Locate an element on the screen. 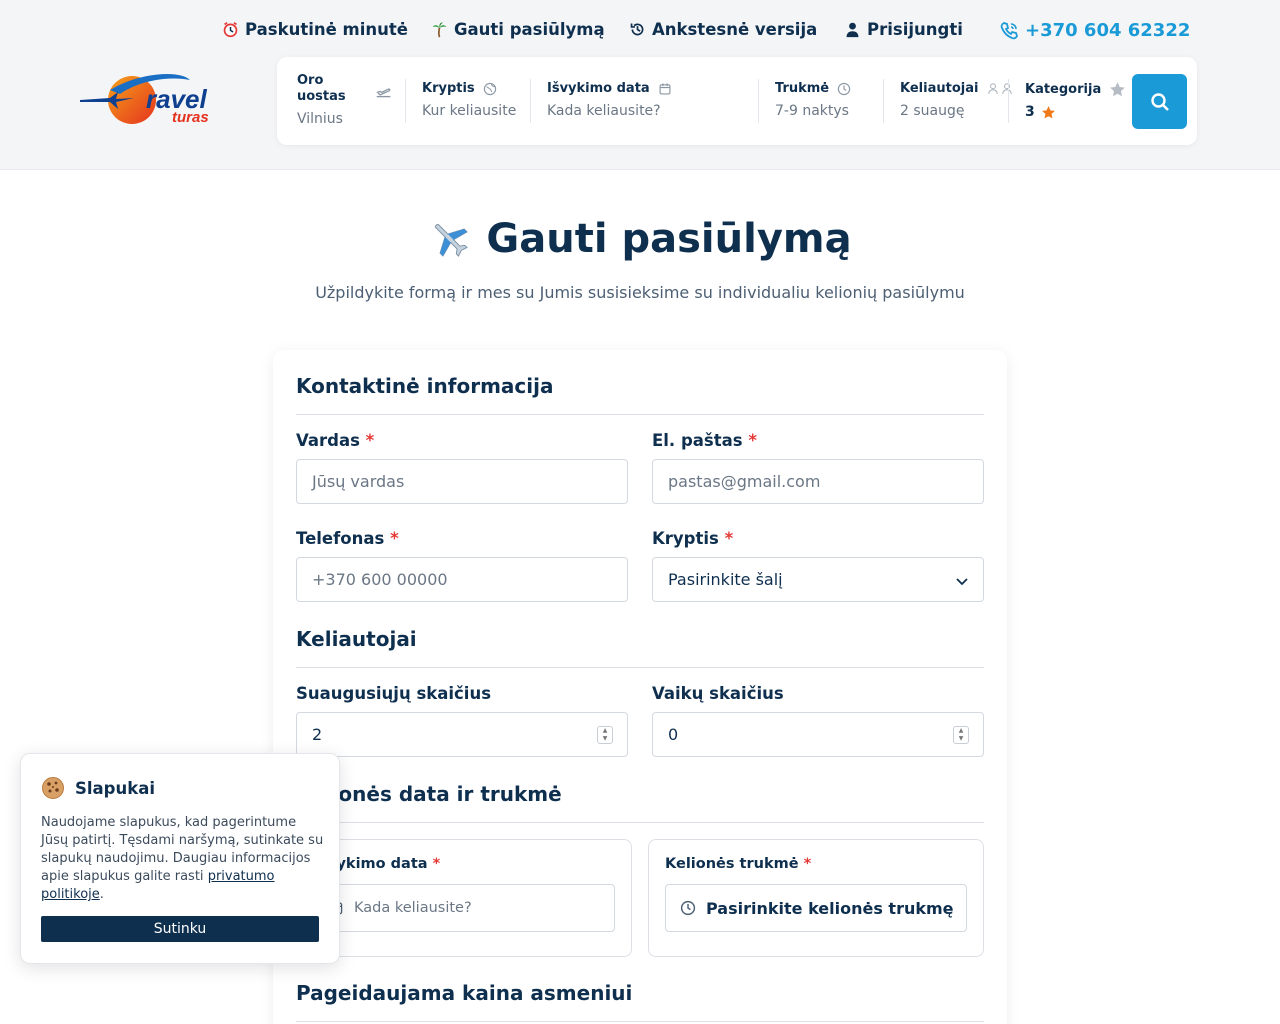 The width and height of the screenshot is (1280, 1024). cookie-title-text: Slapukai is located at coordinates (115, 788).